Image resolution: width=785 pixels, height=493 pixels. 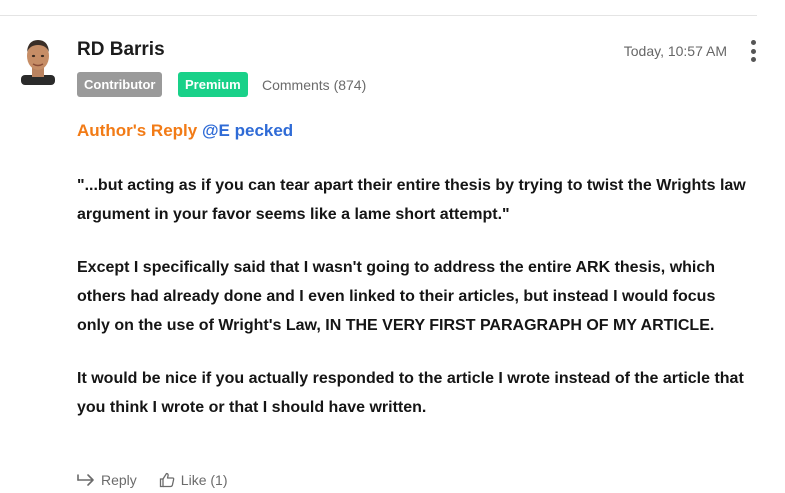 I want to click on comments-count-link: Comments (874), so click(x=314, y=85).